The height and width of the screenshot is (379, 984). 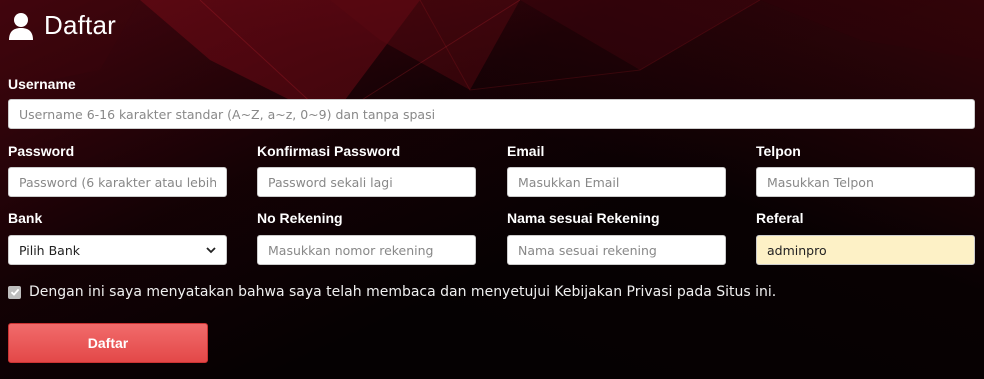 What do you see at coordinates (42, 84) in the screenshot?
I see `username-label: Username` at bounding box center [42, 84].